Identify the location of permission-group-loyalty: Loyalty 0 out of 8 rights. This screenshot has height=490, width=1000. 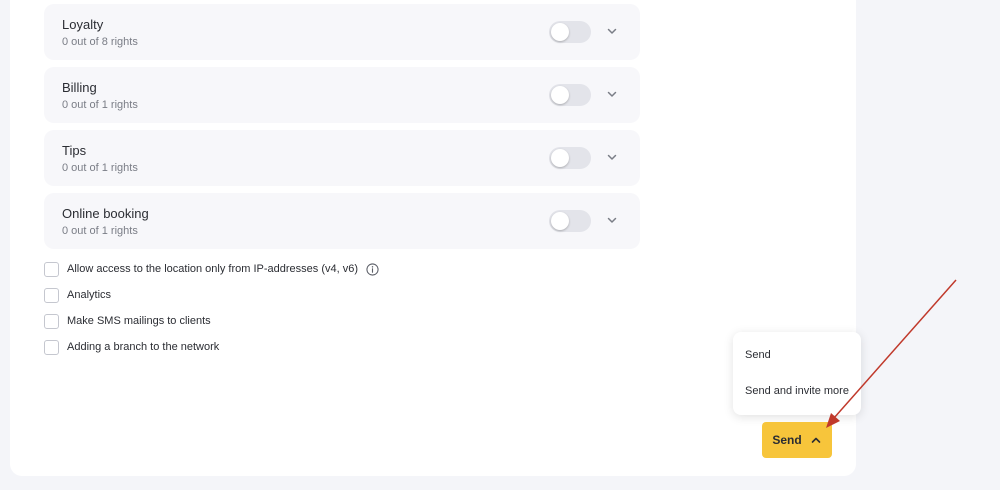
(342, 32).